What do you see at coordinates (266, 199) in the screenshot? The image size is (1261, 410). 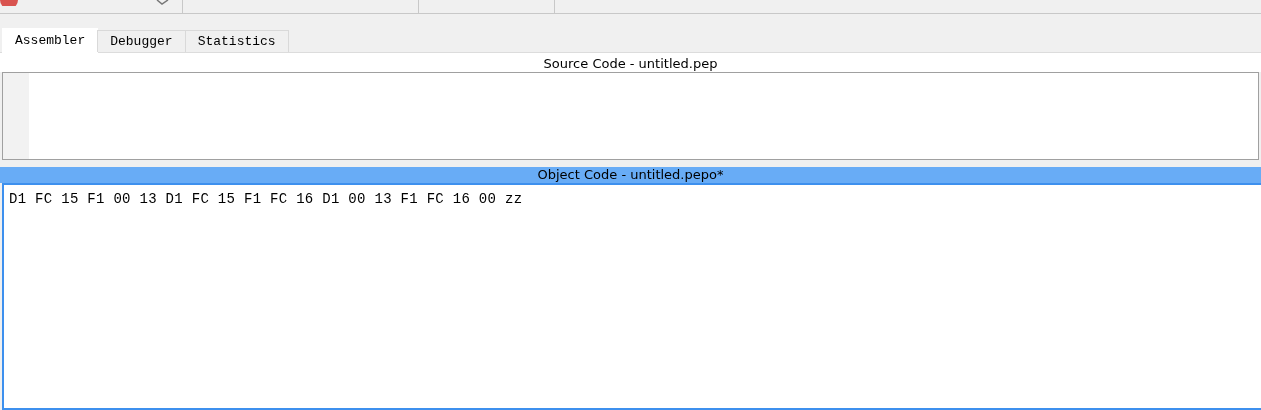 I see `object-code-text: D1 FC 15 F1 00 13 D1 FC 15 F1 FC 16 D1 00 13 F1 FC 16 00 zz` at bounding box center [266, 199].